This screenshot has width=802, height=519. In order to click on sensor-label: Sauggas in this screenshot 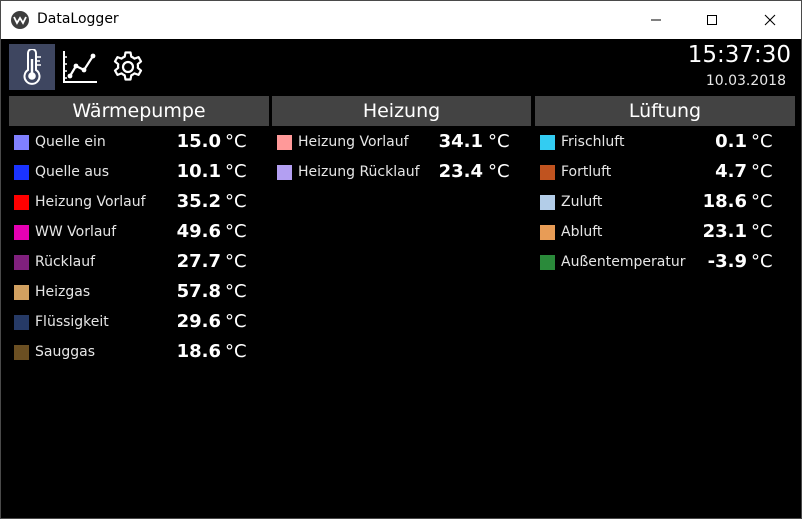, I will do `click(65, 352)`.